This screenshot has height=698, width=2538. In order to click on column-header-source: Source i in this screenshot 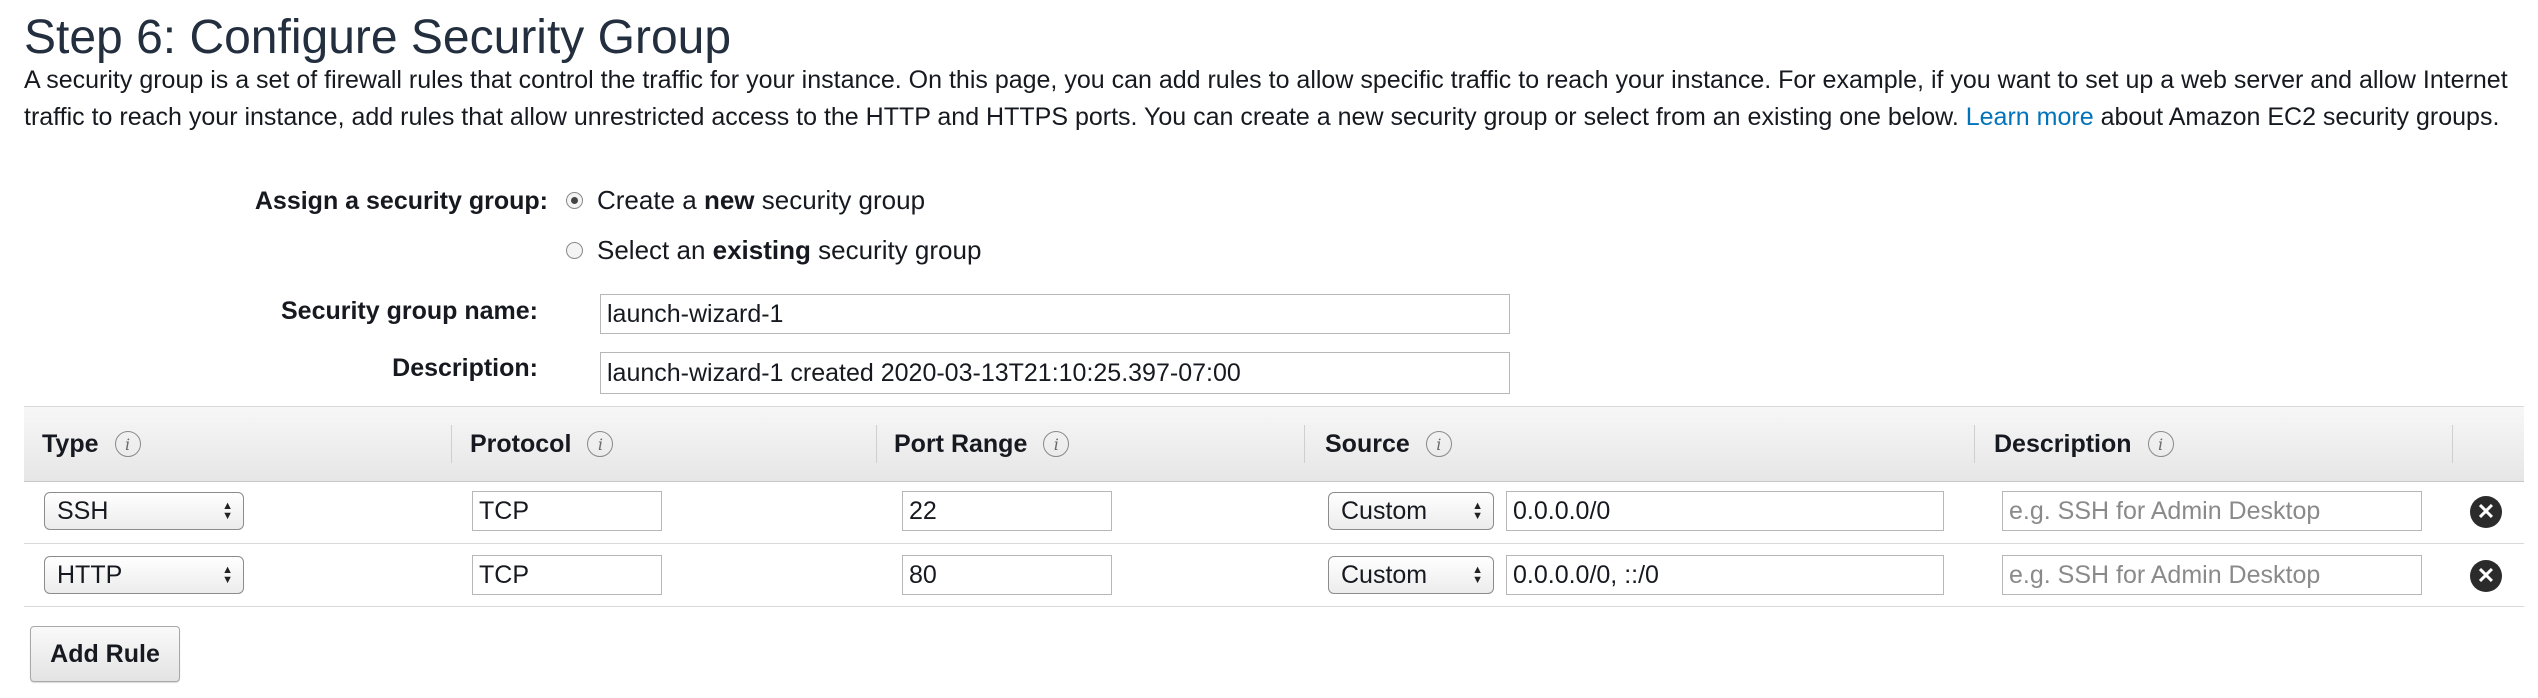, I will do `click(1388, 444)`.